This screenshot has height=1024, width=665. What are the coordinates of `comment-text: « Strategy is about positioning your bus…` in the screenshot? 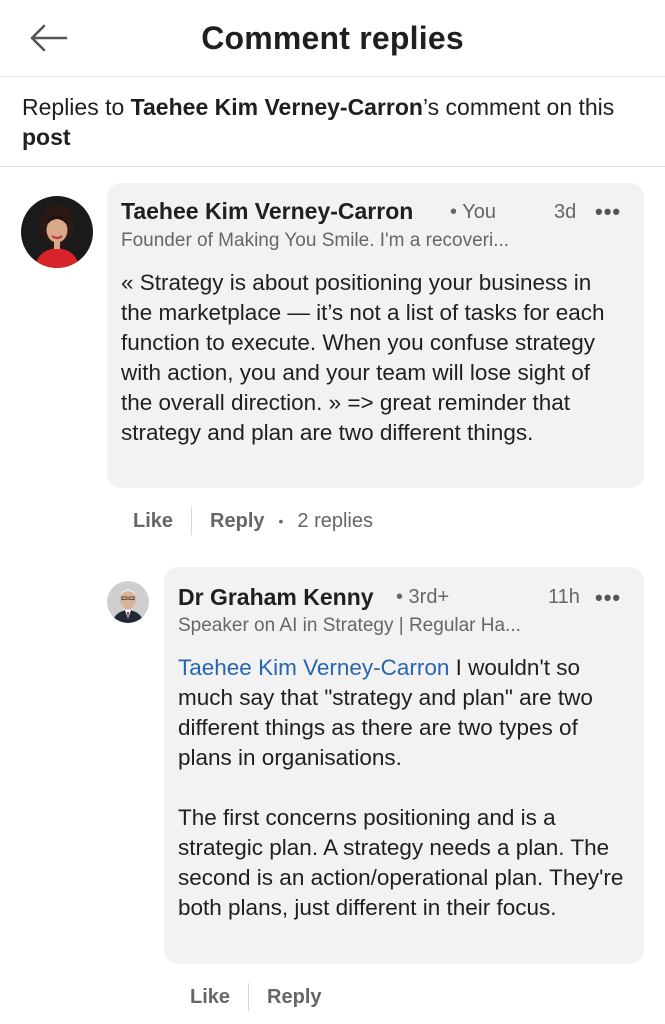 It's located at (363, 357).